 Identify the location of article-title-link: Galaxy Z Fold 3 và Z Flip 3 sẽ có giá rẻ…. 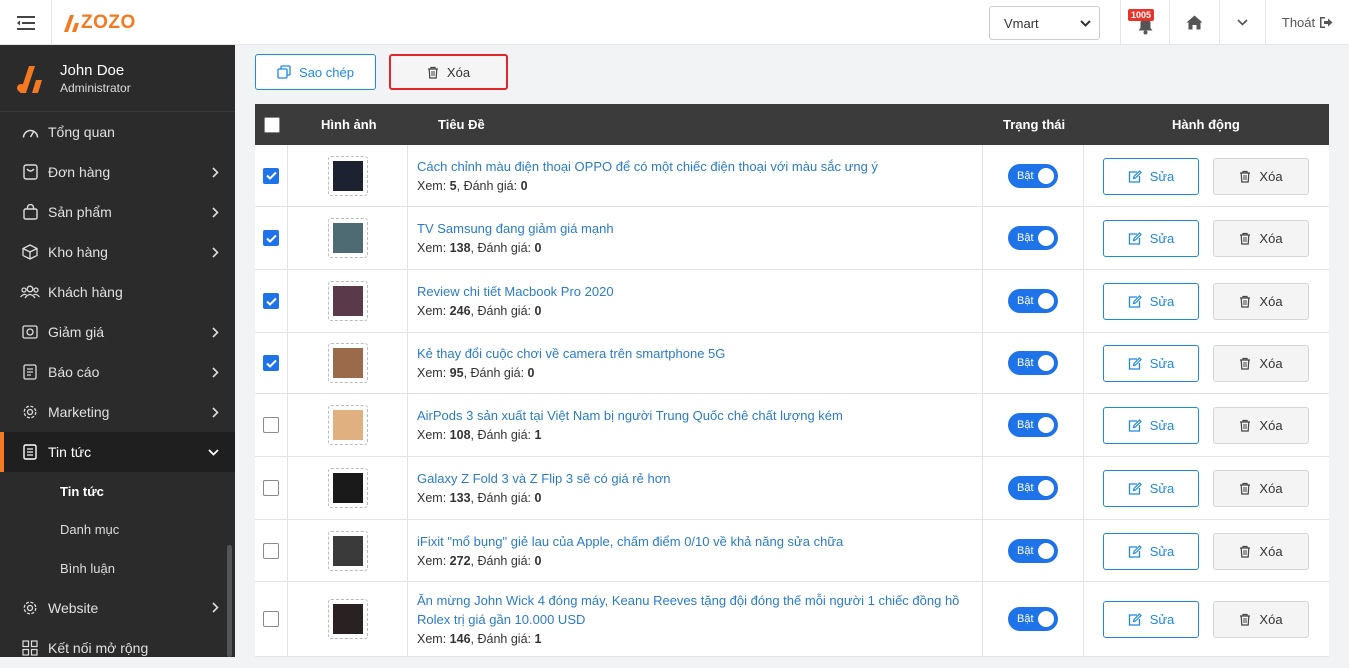
(543, 478).